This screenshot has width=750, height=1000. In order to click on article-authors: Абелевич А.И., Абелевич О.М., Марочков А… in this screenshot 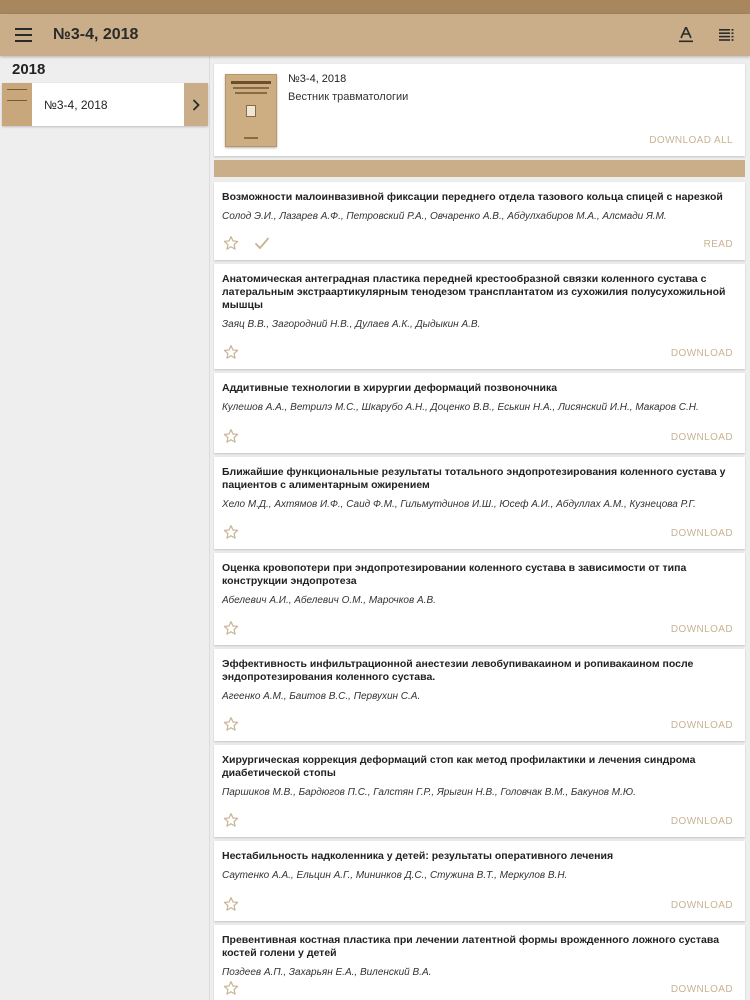, I will do `click(329, 600)`.